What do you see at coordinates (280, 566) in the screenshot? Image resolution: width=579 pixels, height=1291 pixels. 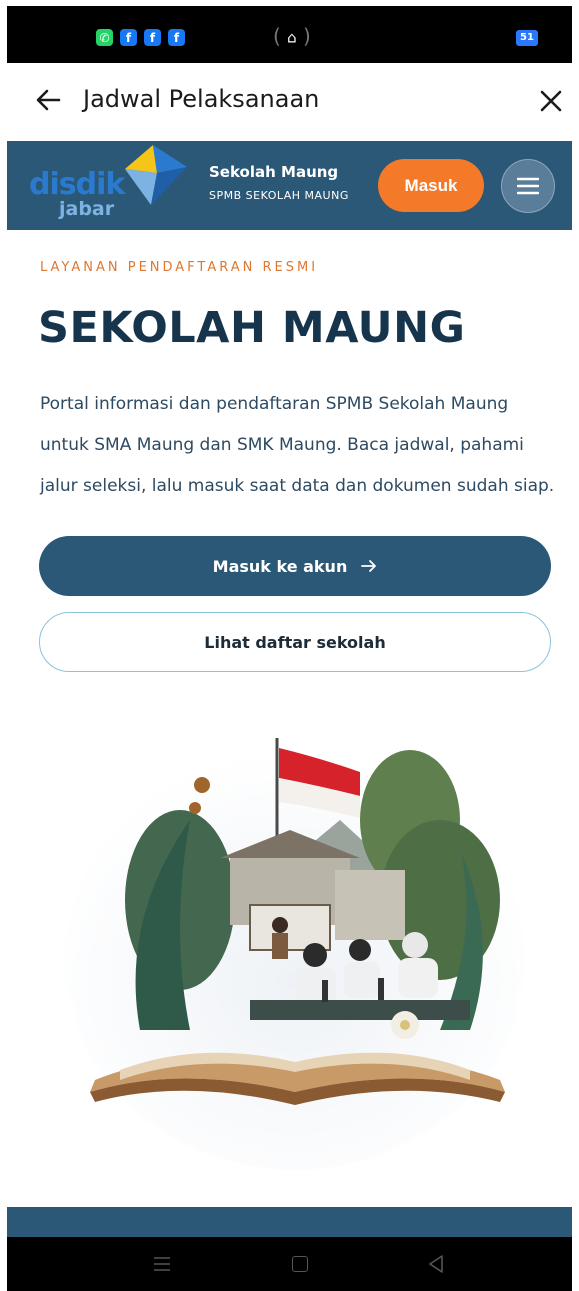 I see `login-account-label: Masuk ke akun` at bounding box center [280, 566].